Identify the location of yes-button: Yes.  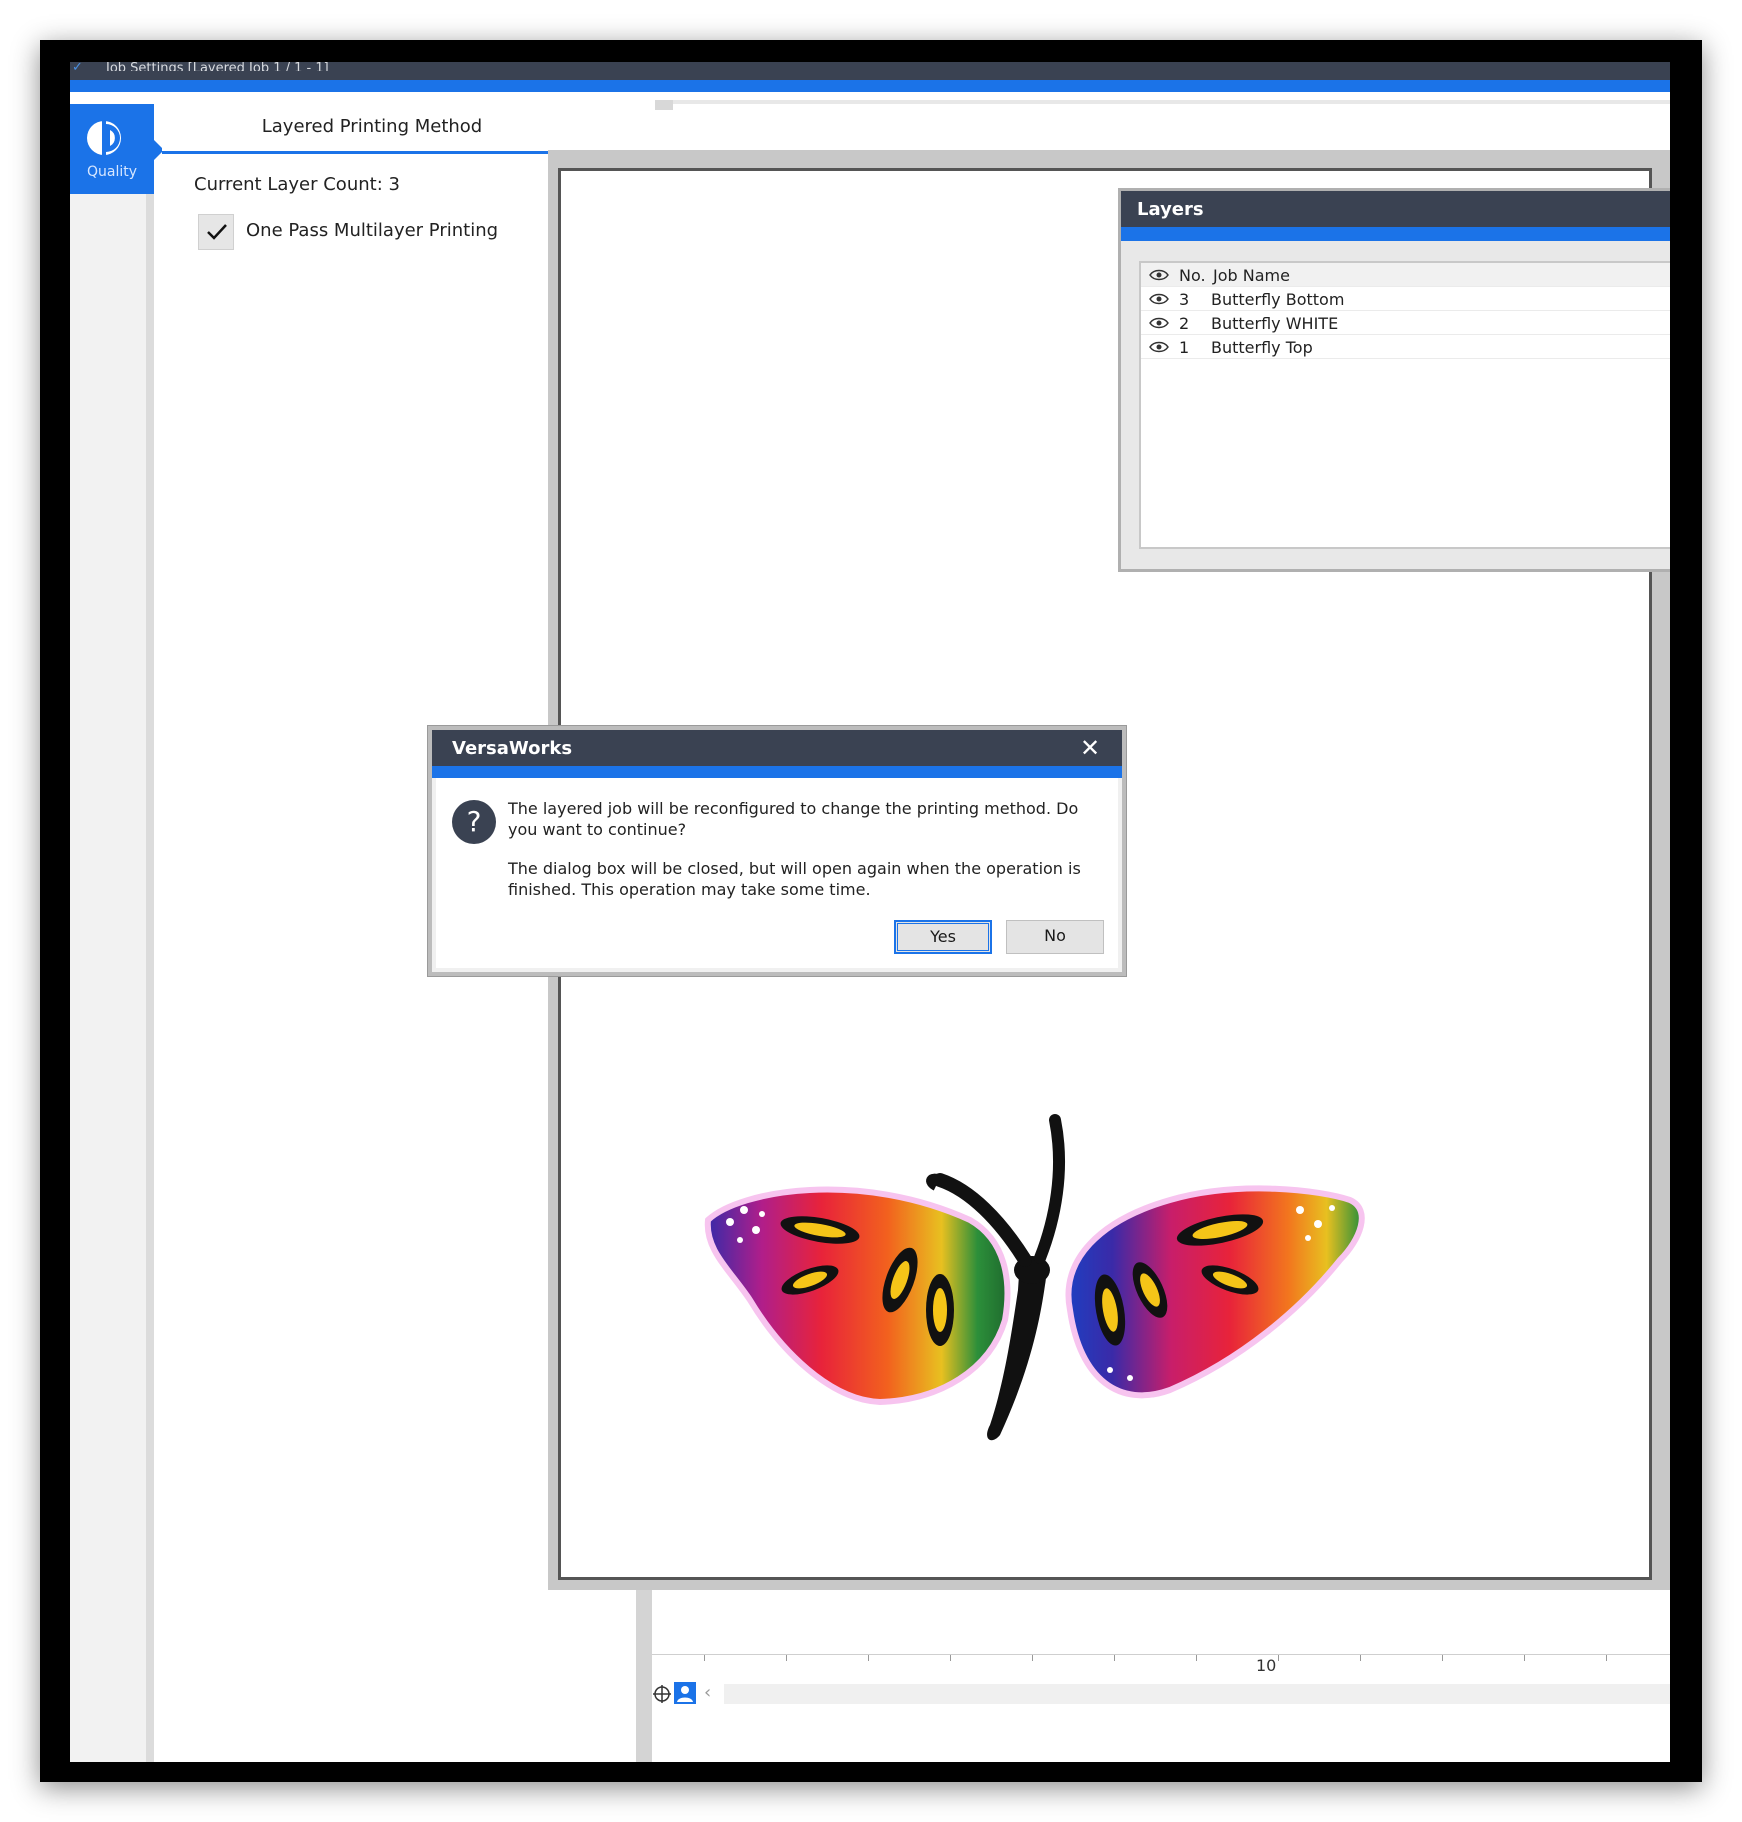
(943, 937).